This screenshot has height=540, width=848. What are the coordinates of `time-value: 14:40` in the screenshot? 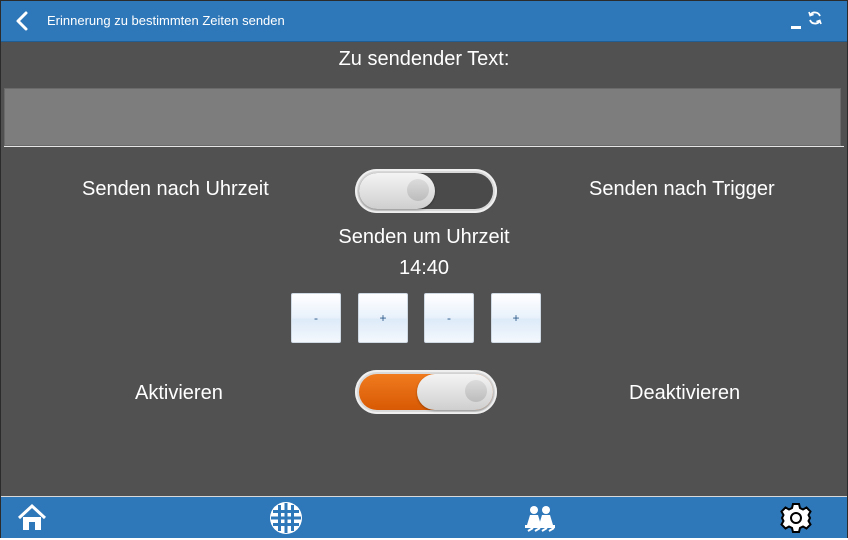 It's located at (424, 268).